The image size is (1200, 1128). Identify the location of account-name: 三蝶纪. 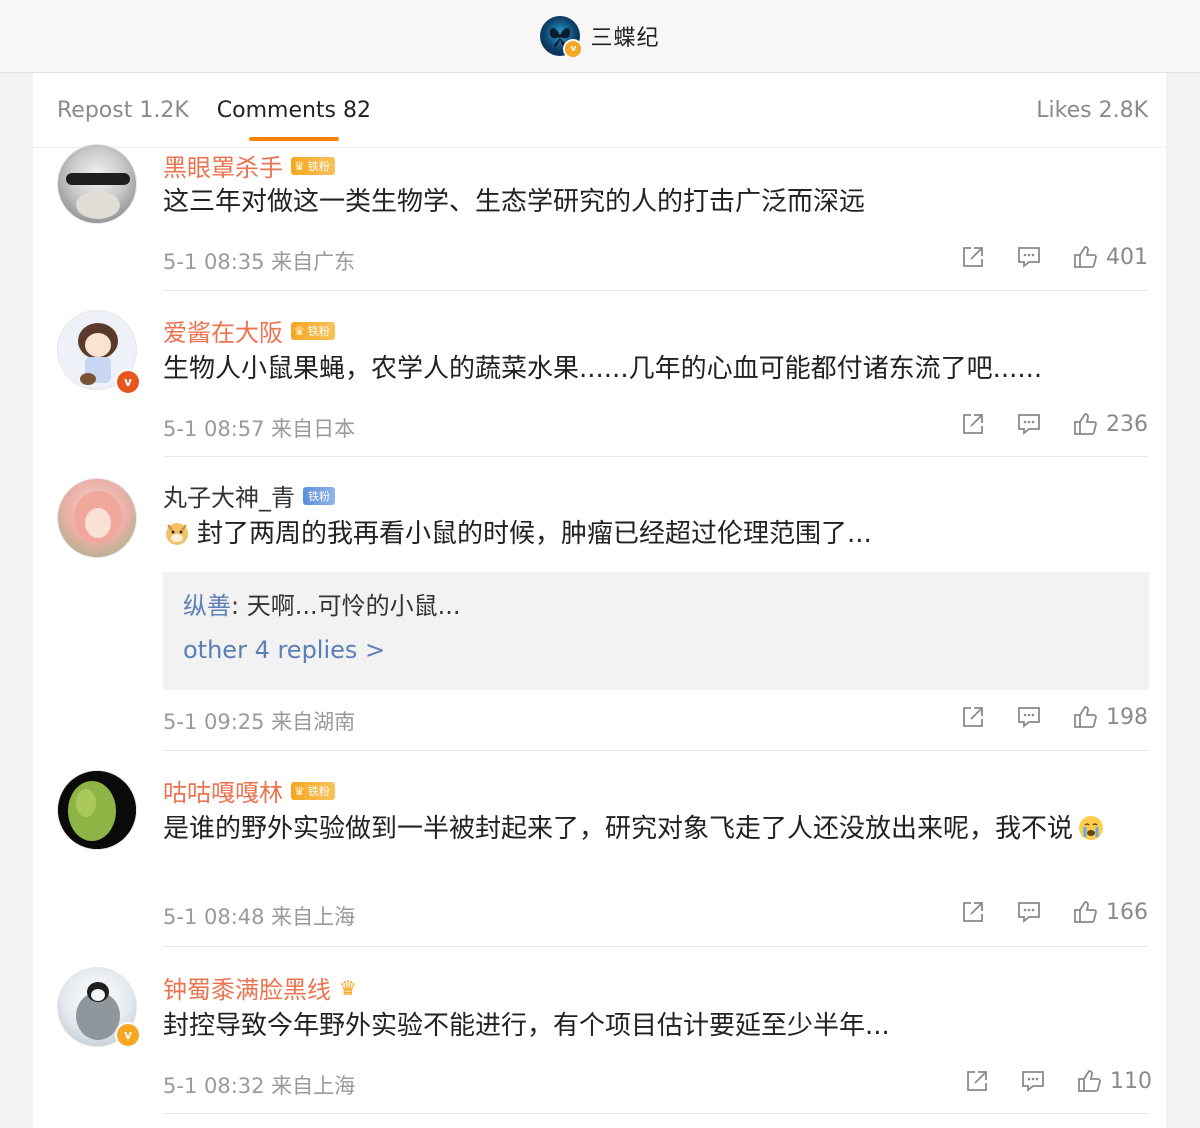
(624, 36).